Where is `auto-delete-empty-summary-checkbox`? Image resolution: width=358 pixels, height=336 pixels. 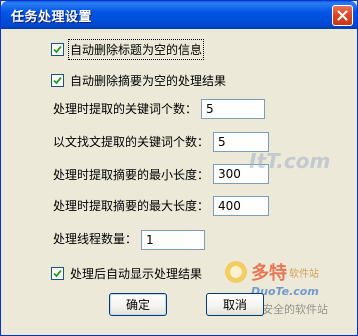
auto-delete-empty-summary-checkbox is located at coordinates (57, 80).